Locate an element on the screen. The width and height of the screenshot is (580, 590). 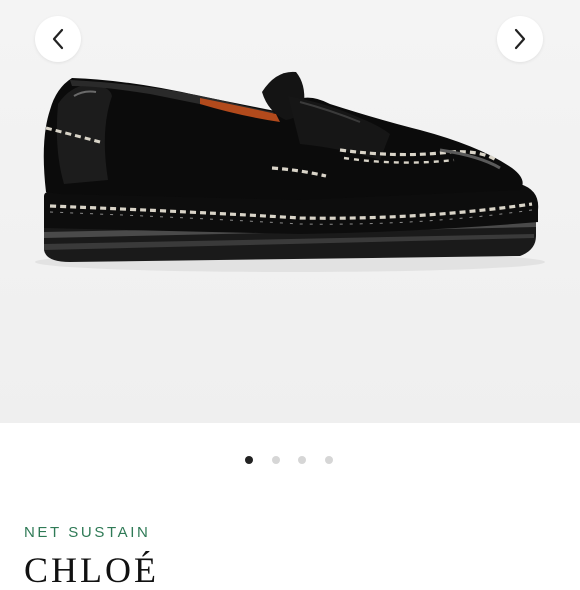
chevron-left-icon is located at coordinates (58, 39).